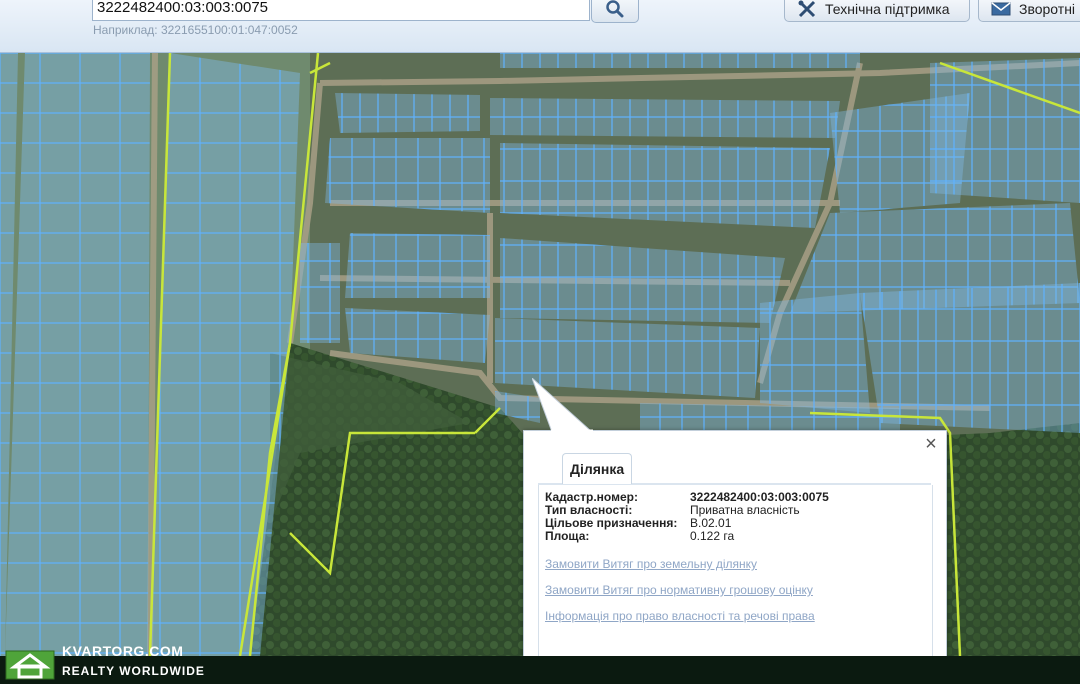 The height and width of the screenshot is (684, 1080). What do you see at coordinates (133, 671) in the screenshot?
I see `watermark-subtitle: REALTY WORLDWIDE` at bounding box center [133, 671].